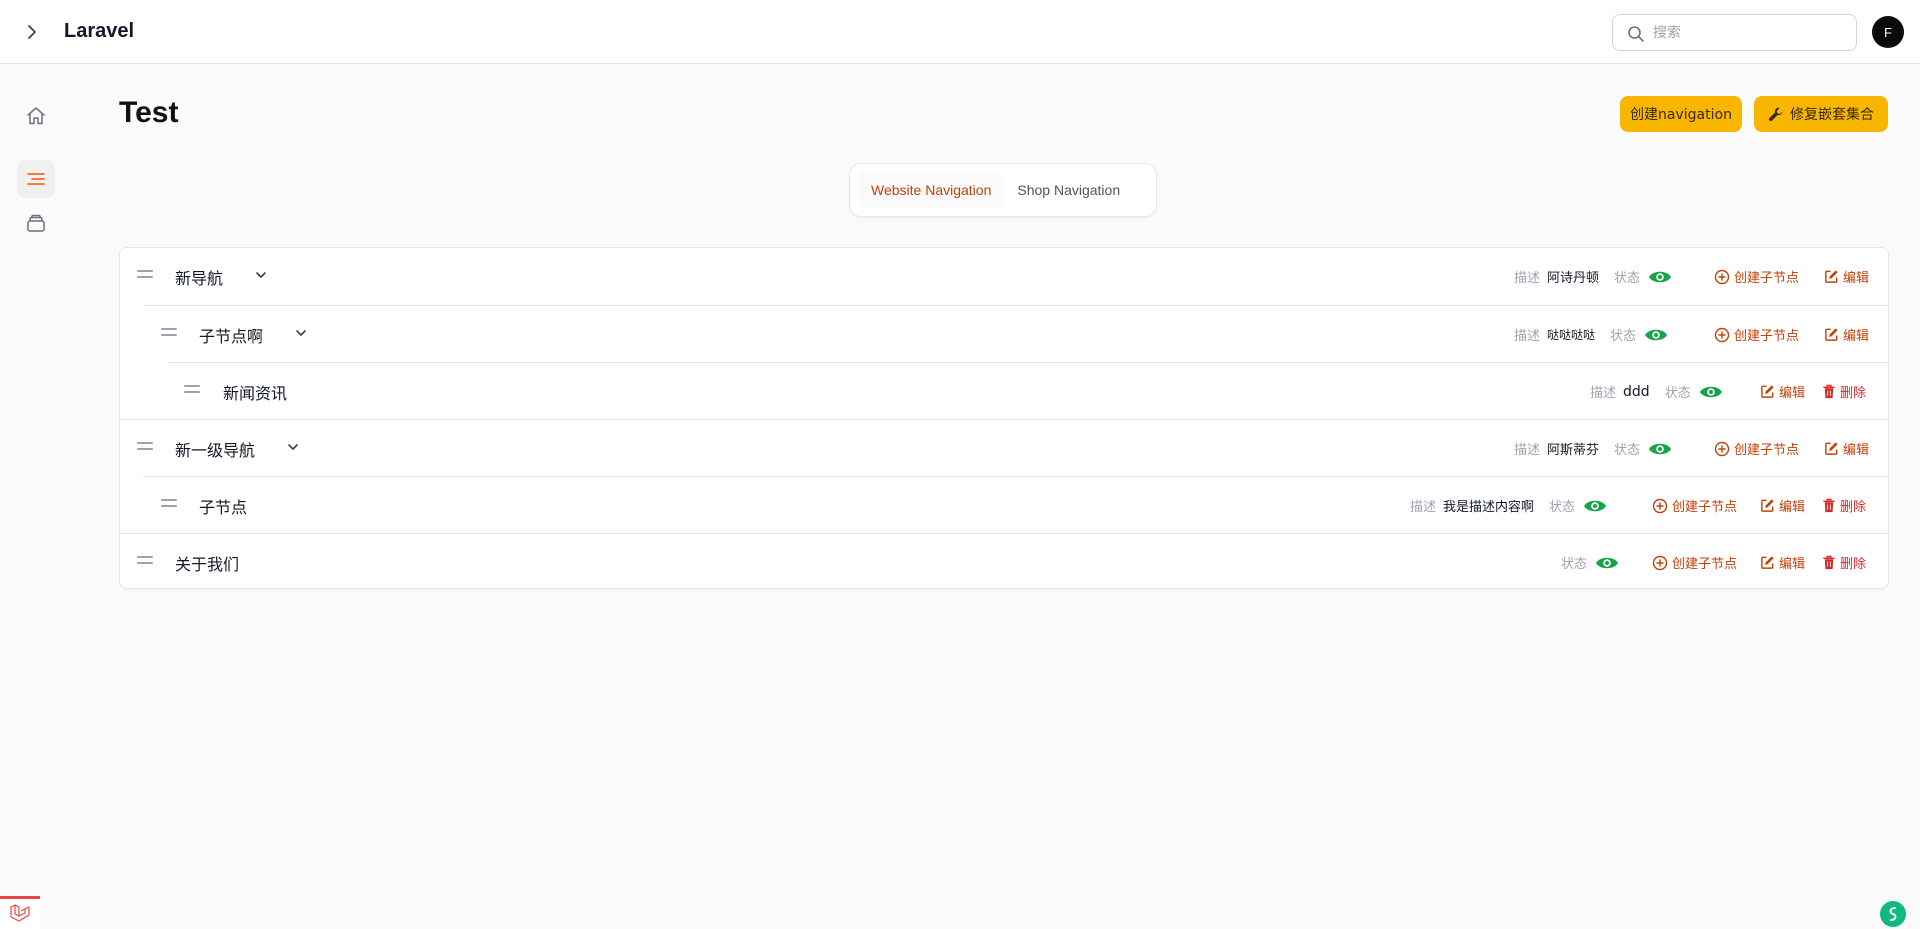  I want to click on sidebar-item-collections, so click(36, 223).